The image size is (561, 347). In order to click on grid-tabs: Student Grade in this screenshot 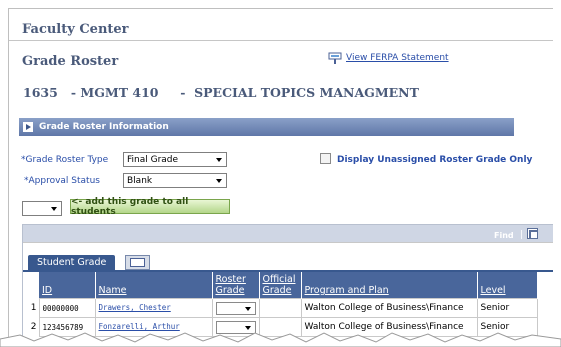, I will do `click(288, 258)`.